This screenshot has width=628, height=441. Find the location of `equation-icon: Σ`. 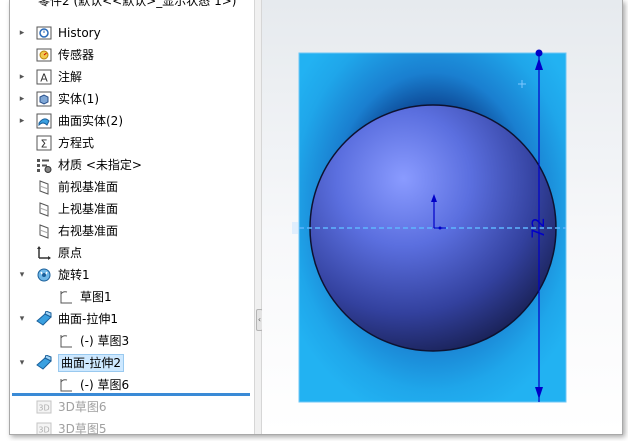

equation-icon: Σ is located at coordinates (44, 143).